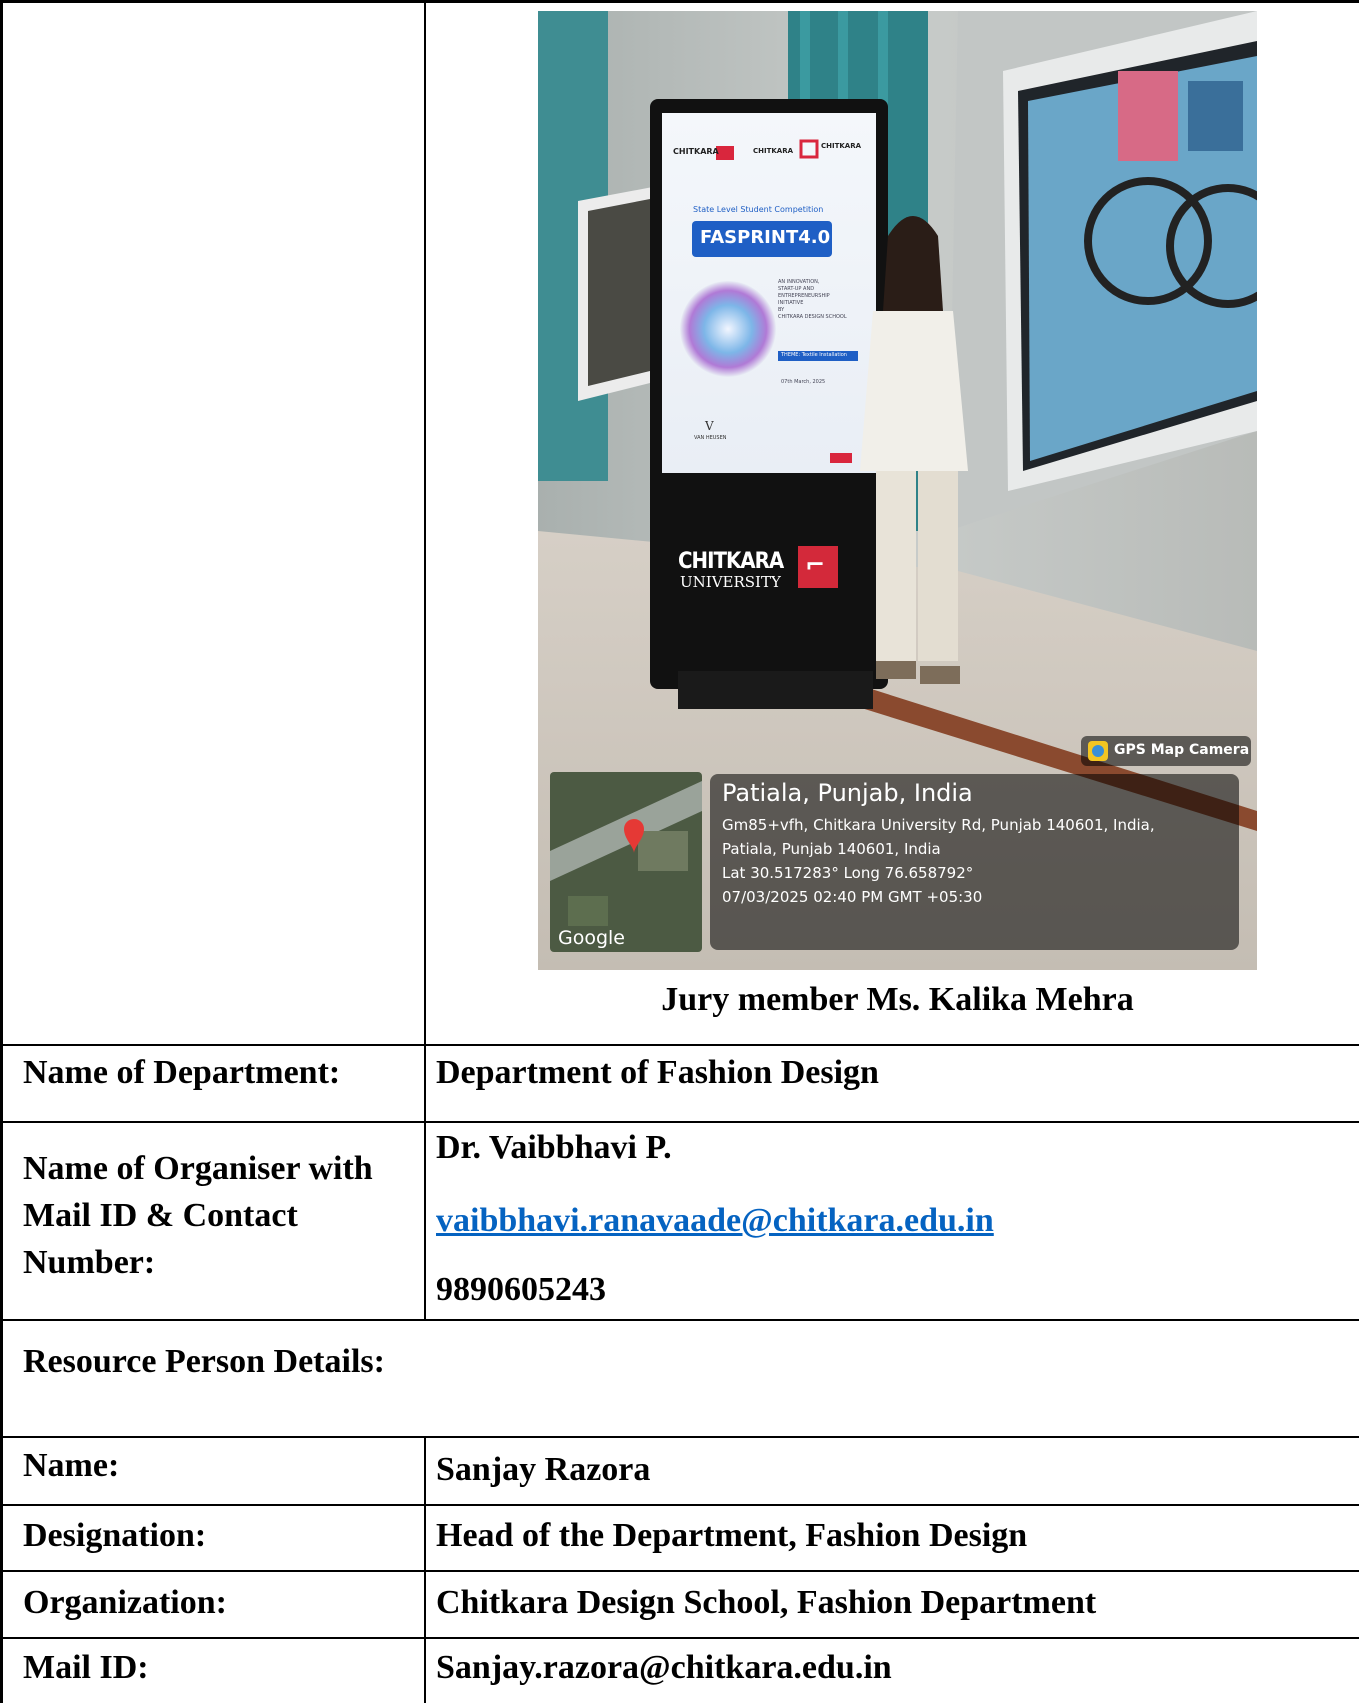  Describe the element at coordinates (592, 938) in the screenshot. I see `map-google-label: Google` at that location.